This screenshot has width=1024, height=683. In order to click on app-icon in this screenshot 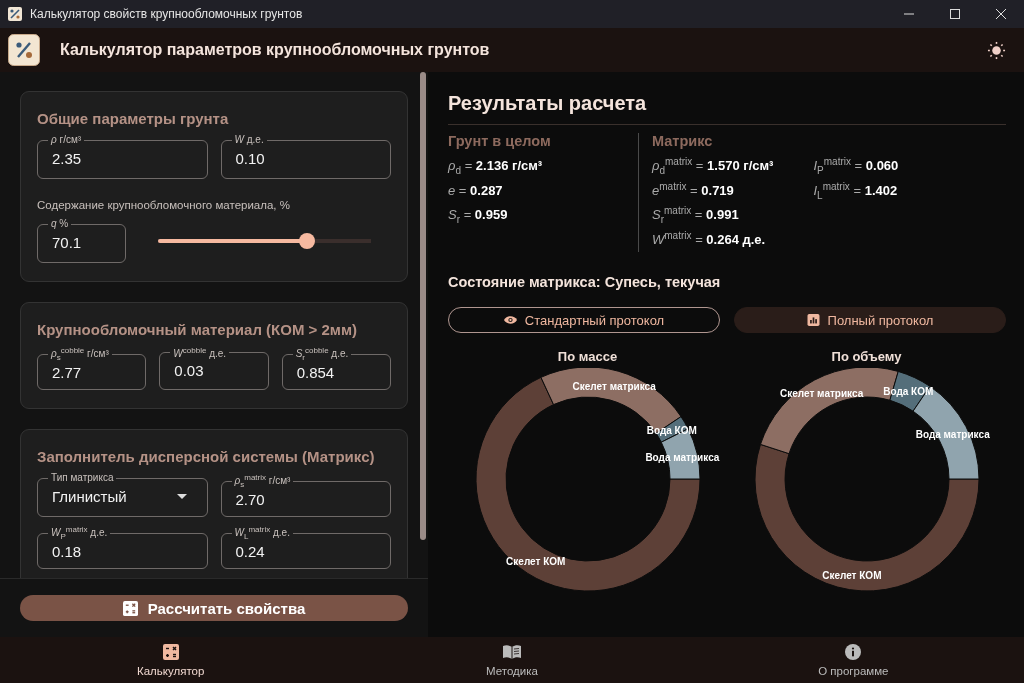, I will do `click(15, 14)`.